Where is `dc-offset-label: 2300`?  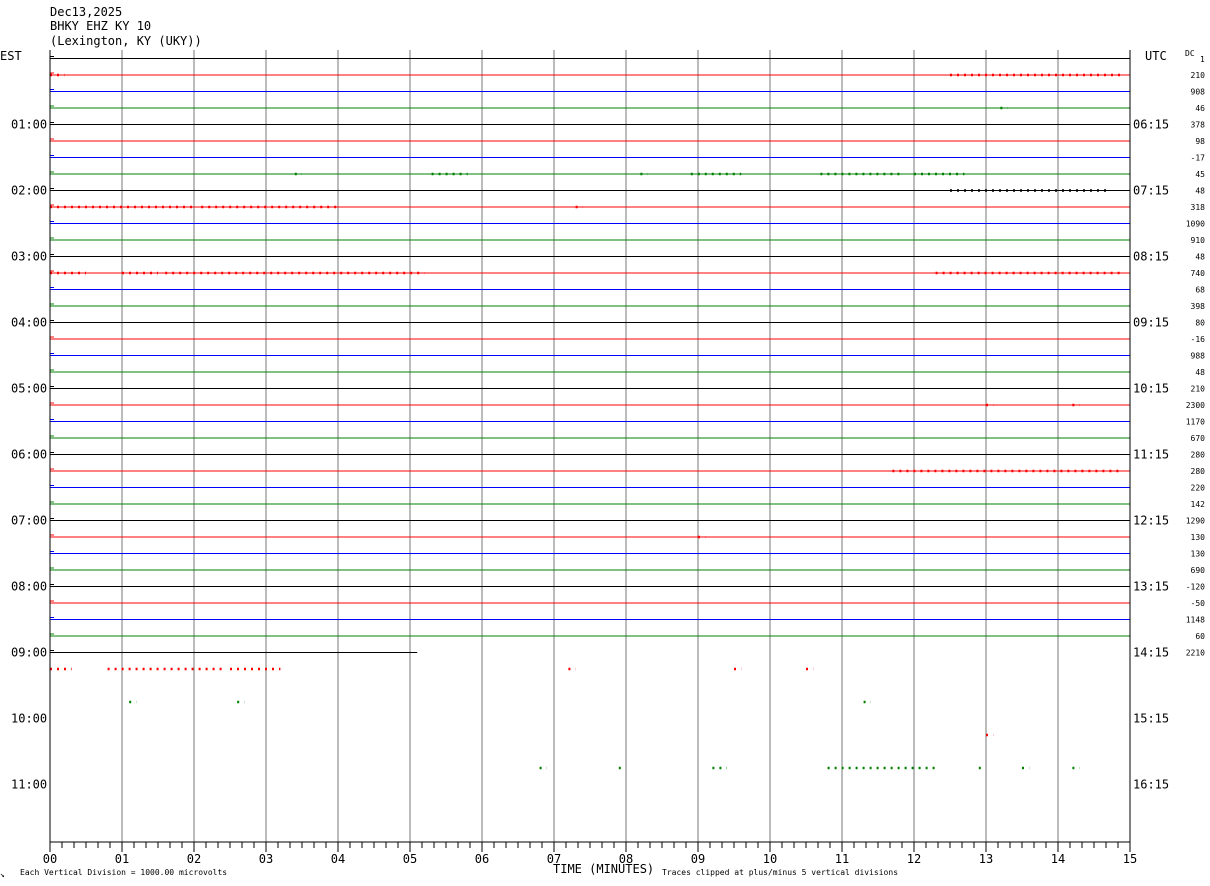
dc-offset-label: 2300 is located at coordinates (1195, 405).